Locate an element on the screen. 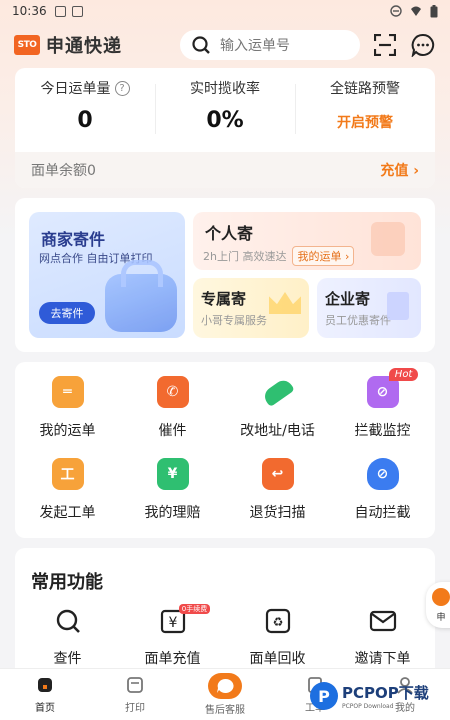 The width and height of the screenshot is (450, 720). function-label: 邀请下单 is located at coordinates (382, 659).